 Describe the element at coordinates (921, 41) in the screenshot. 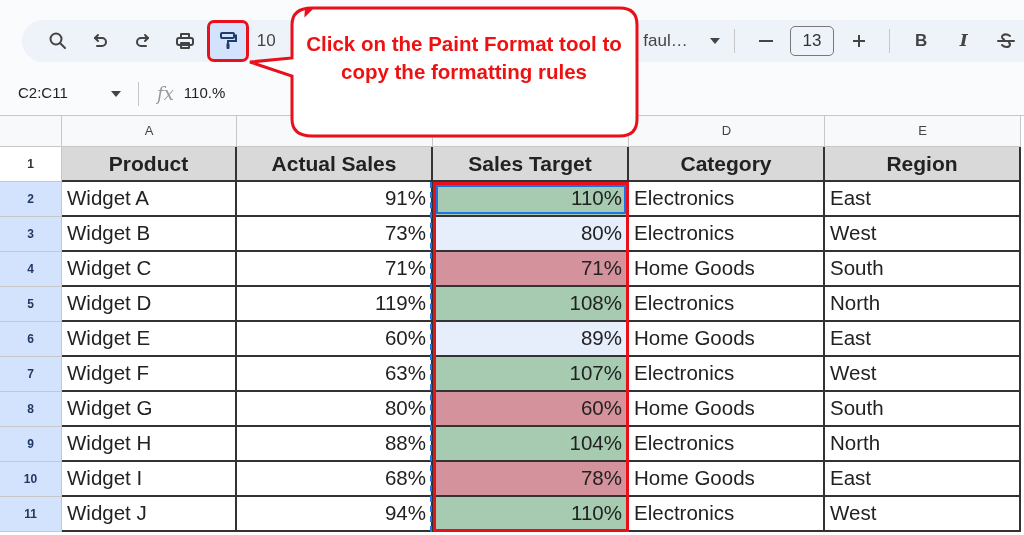

I see `bold-button: B` at that location.